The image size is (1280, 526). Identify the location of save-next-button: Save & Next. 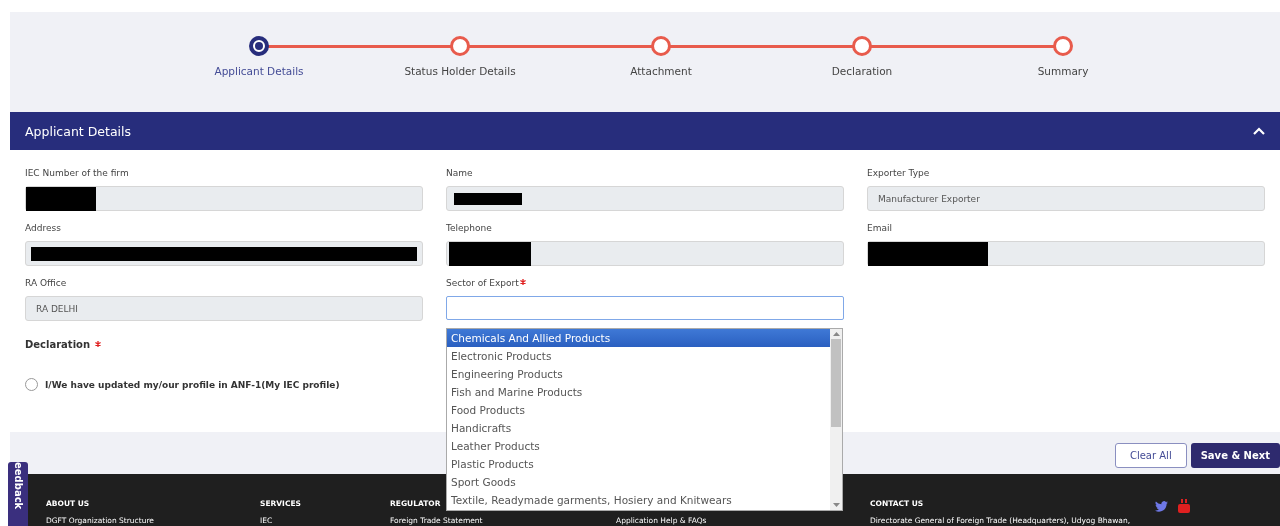
(1235, 455).